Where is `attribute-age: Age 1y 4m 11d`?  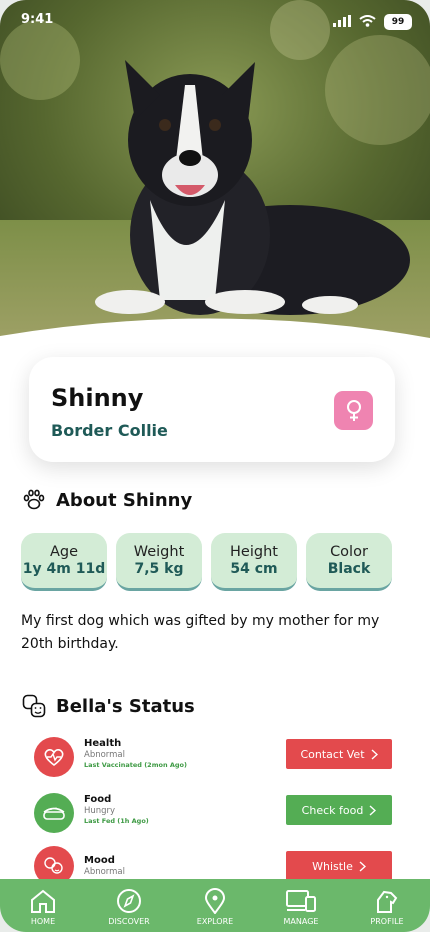 attribute-age: Age 1y 4m 11d is located at coordinates (64, 562).